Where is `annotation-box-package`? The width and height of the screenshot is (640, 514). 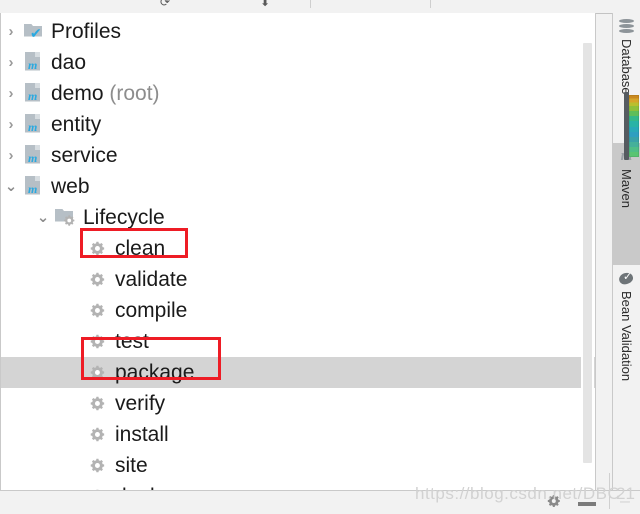
annotation-box-package is located at coordinates (151, 358).